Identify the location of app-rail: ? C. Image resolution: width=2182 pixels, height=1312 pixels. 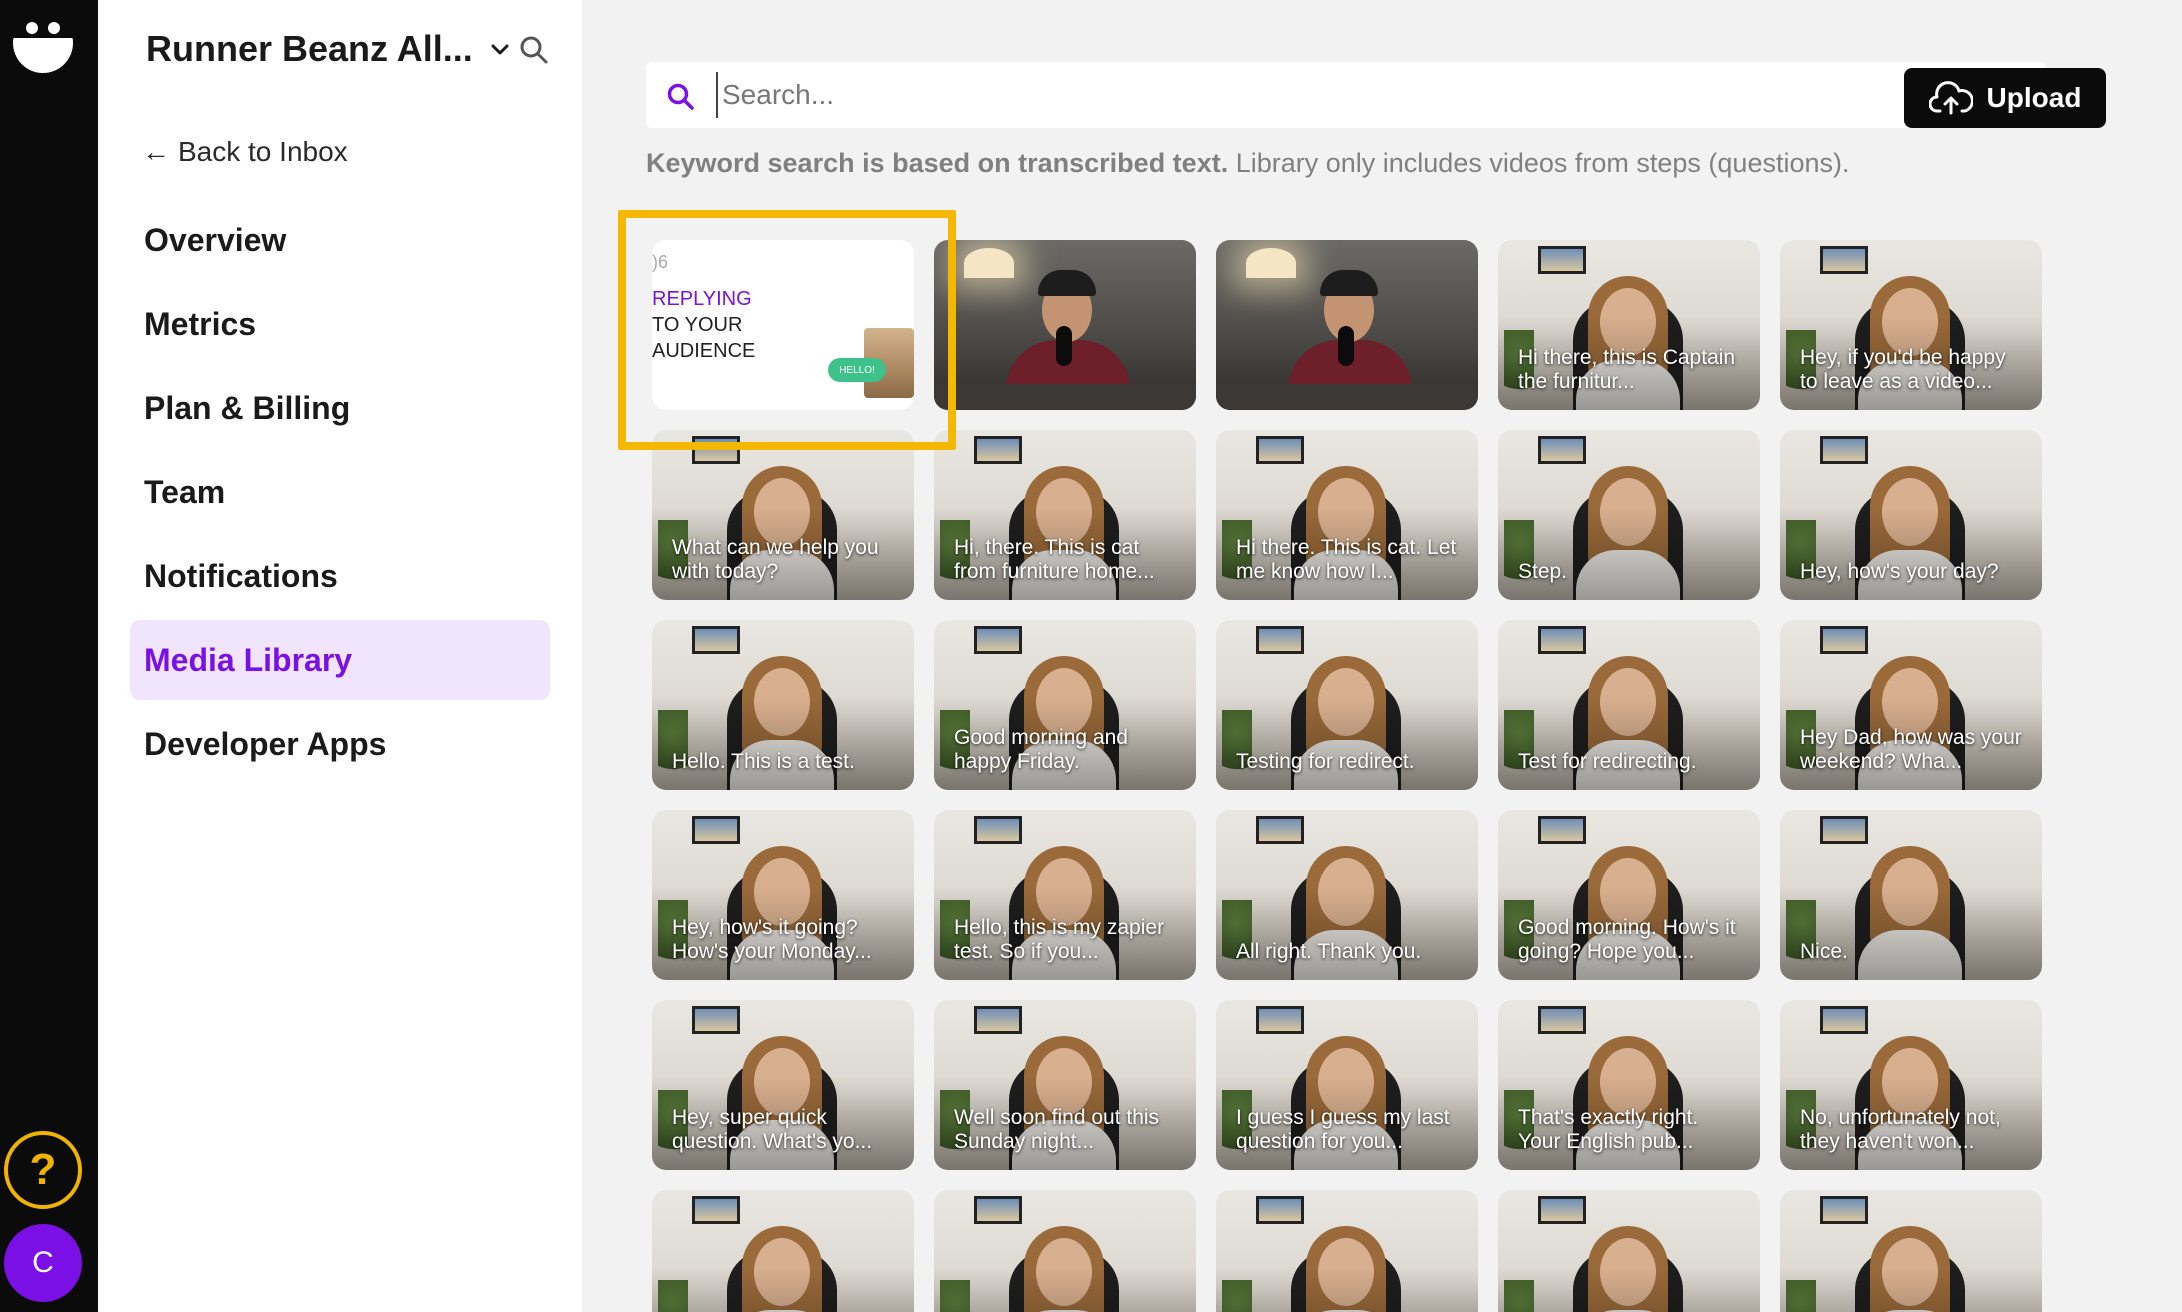
(49, 656).